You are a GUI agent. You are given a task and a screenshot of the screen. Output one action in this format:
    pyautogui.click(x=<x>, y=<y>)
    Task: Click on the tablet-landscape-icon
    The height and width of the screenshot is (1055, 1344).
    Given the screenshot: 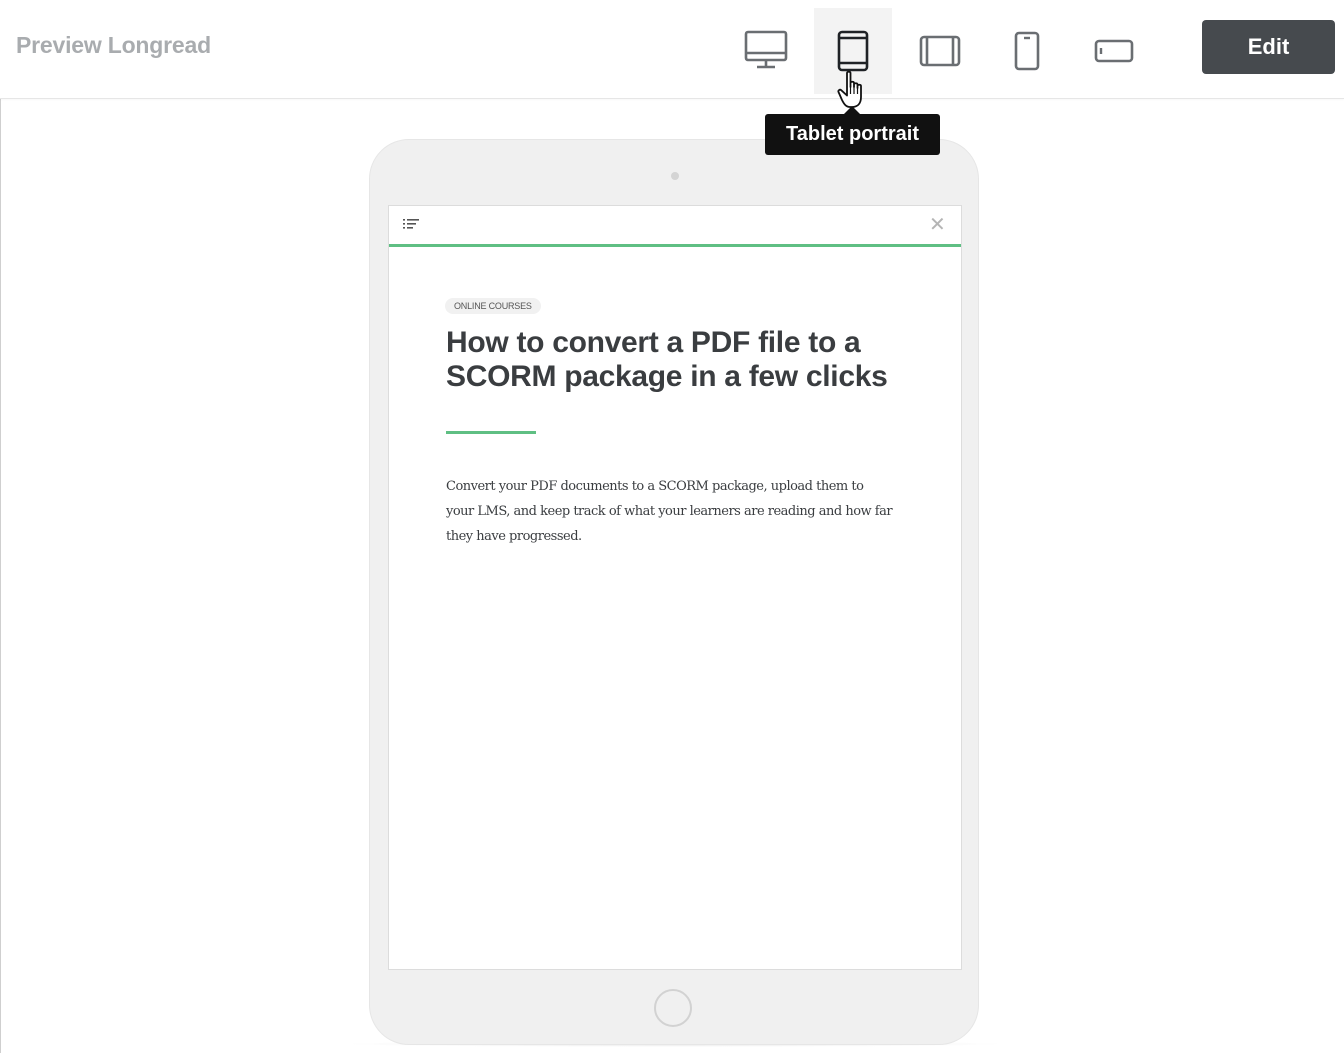 What is the action you would take?
    pyautogui.click(x=940, y=51)
    